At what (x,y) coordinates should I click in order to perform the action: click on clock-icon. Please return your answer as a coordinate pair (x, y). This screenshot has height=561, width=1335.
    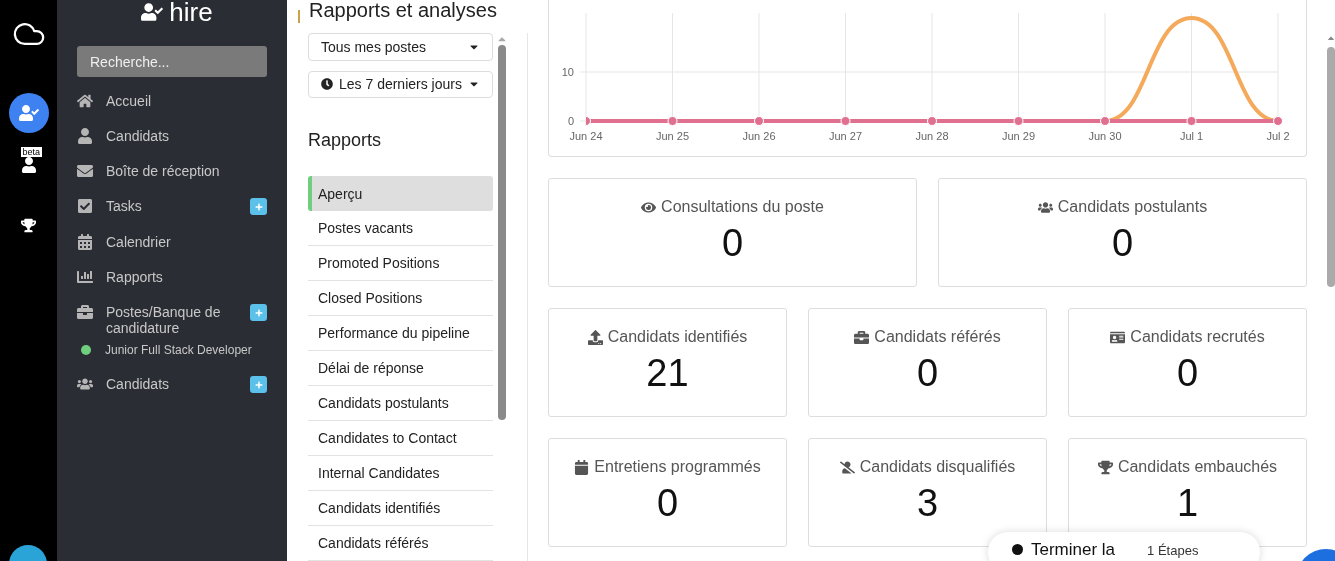
    Looking at the image, I should click on (327, 84).